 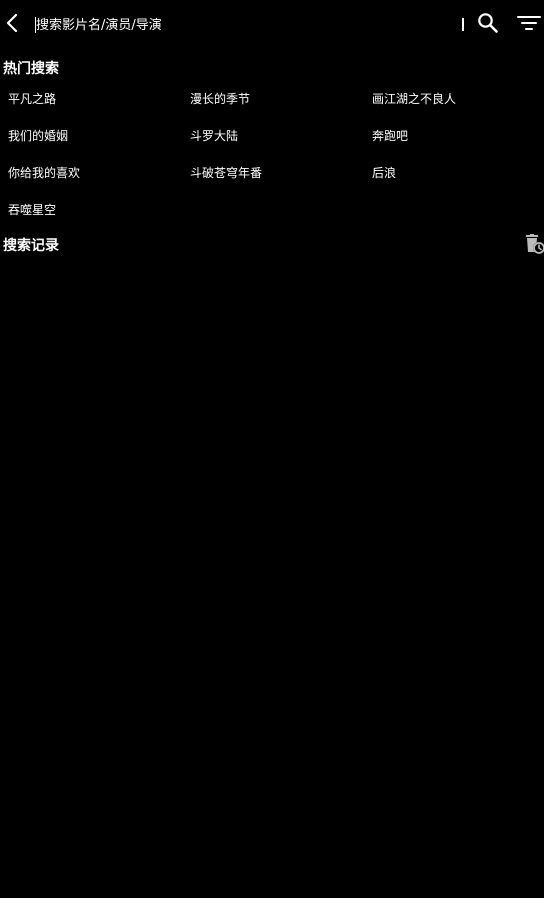 What do you see at coordinates (220, 98) in the screenshot?
I see `hot-search-item: 漫长的季节` at bounding box center [220, 98].